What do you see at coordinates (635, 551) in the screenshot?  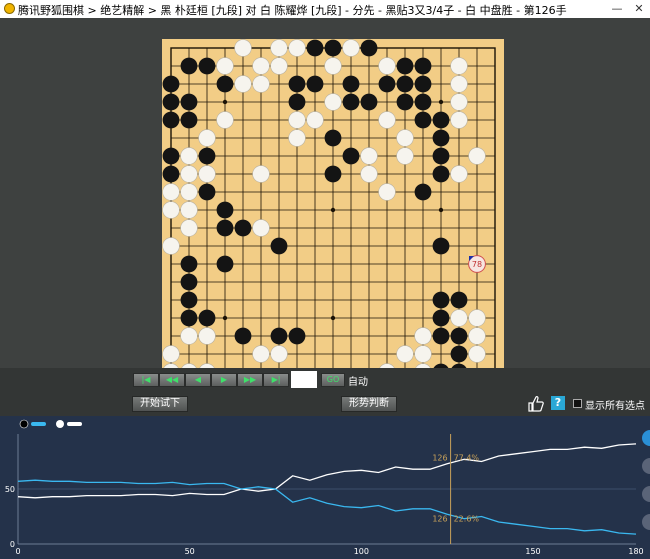 I see `x-tick-label: 180` at bounding box center [635, 551].